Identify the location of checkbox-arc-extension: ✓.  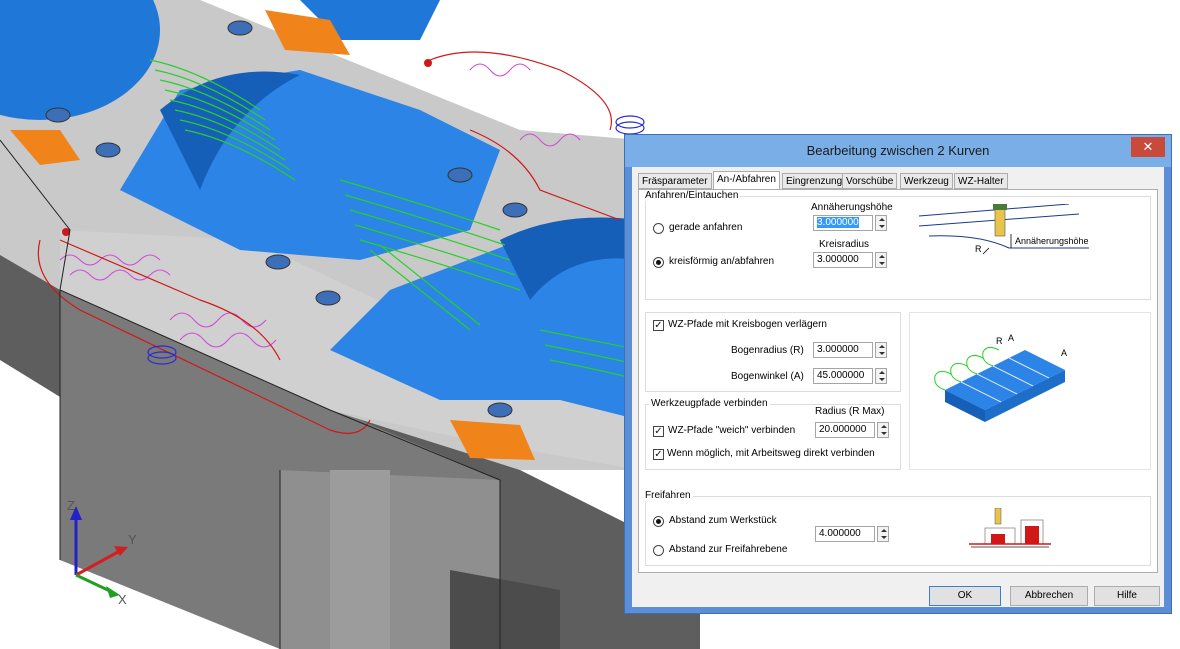
(658, 325).